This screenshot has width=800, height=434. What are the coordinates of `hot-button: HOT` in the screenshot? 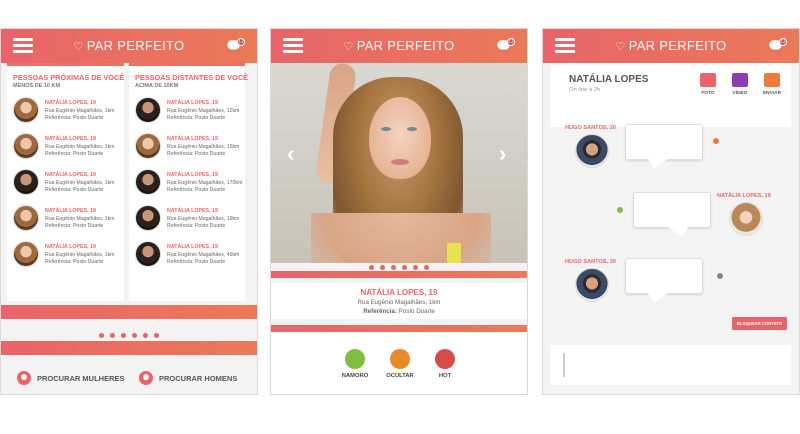 It's located at (445, 364).